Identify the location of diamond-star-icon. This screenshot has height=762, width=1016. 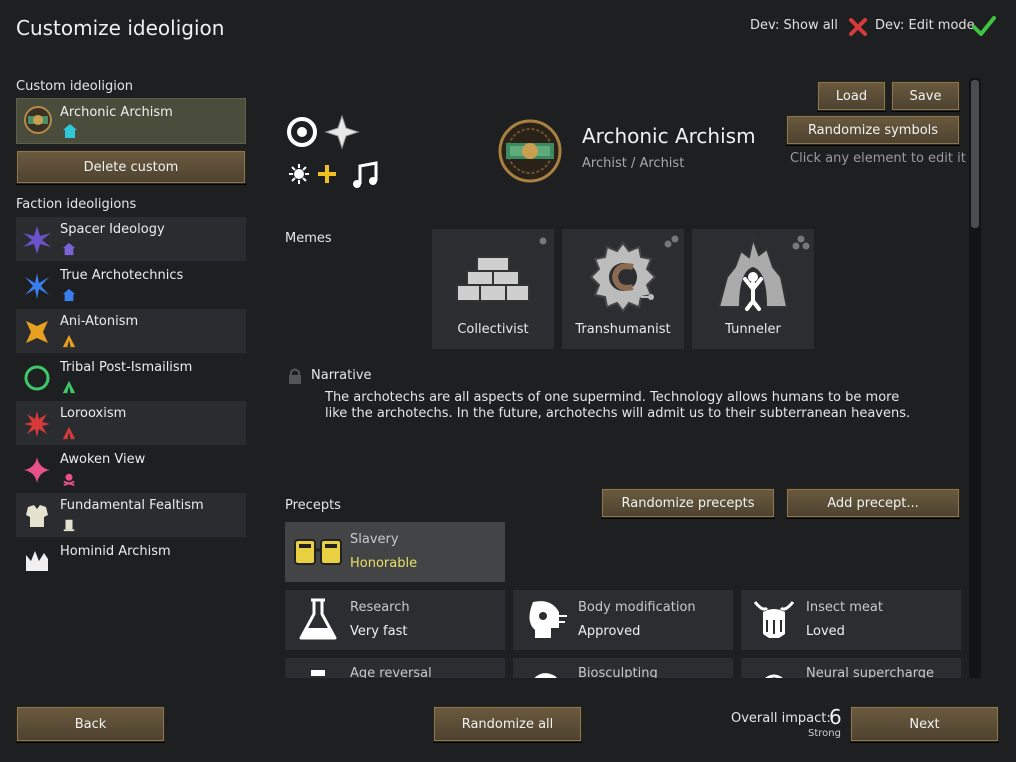
(37, 332).